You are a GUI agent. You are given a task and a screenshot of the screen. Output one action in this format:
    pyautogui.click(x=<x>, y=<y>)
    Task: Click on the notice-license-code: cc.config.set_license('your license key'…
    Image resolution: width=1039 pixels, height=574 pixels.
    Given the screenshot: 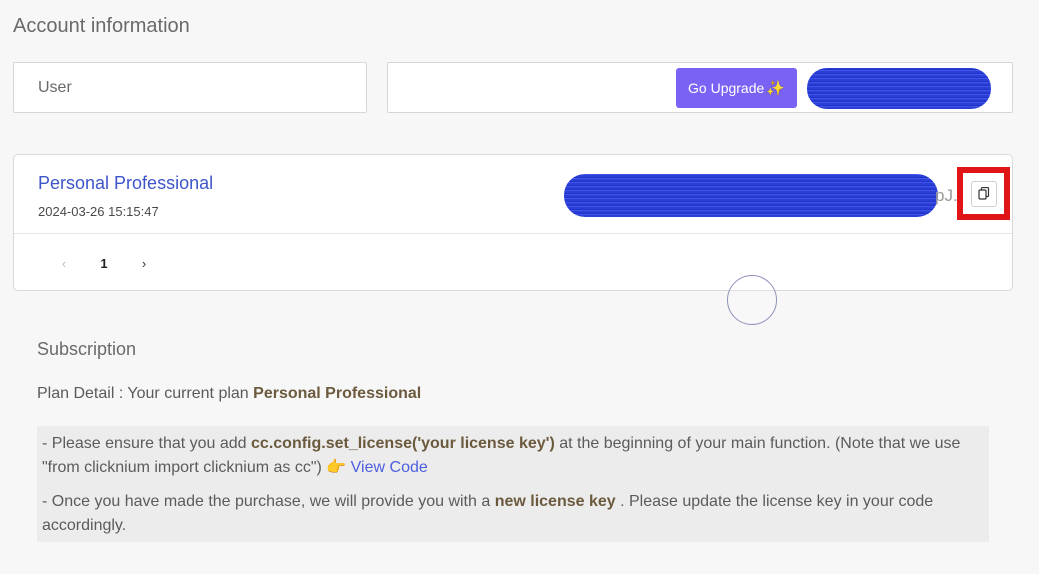 What is the action you would take?
    pyautogui.click(x=403, y=443)
    